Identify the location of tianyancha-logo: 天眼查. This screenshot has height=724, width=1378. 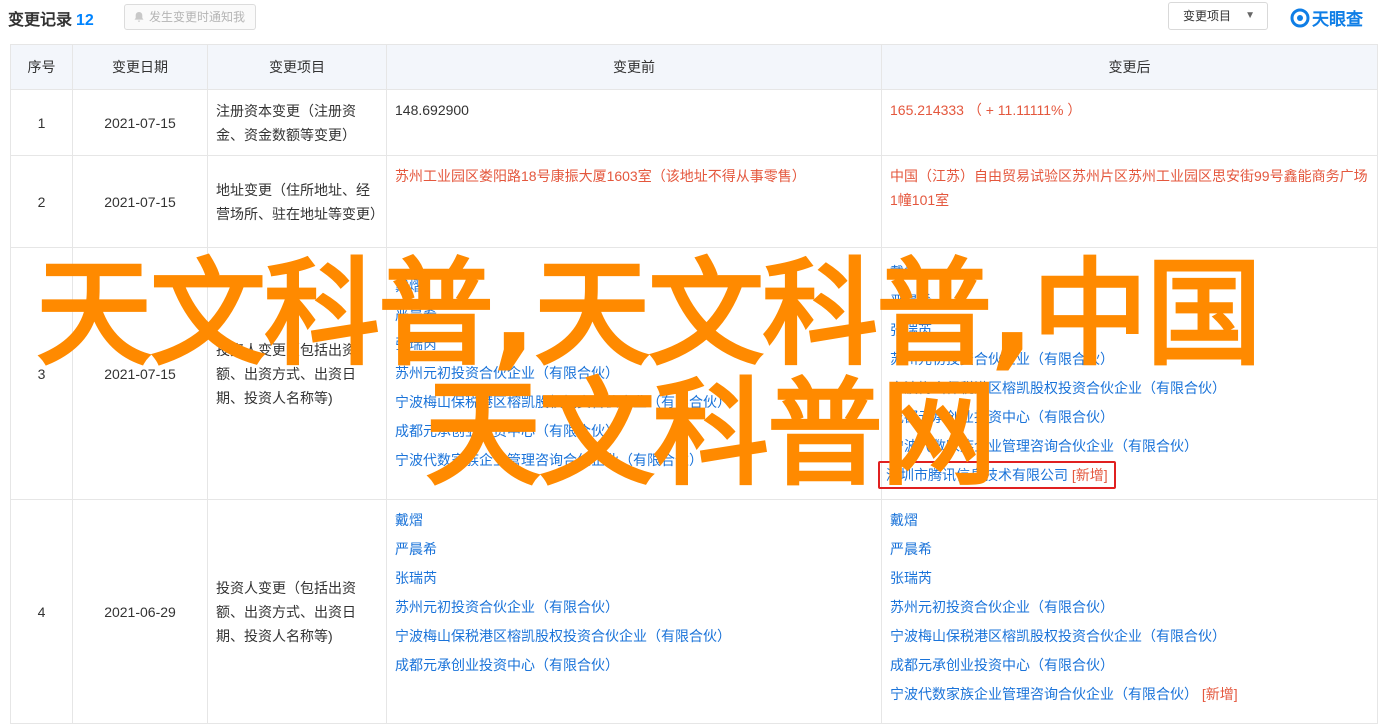
(1326, 17).